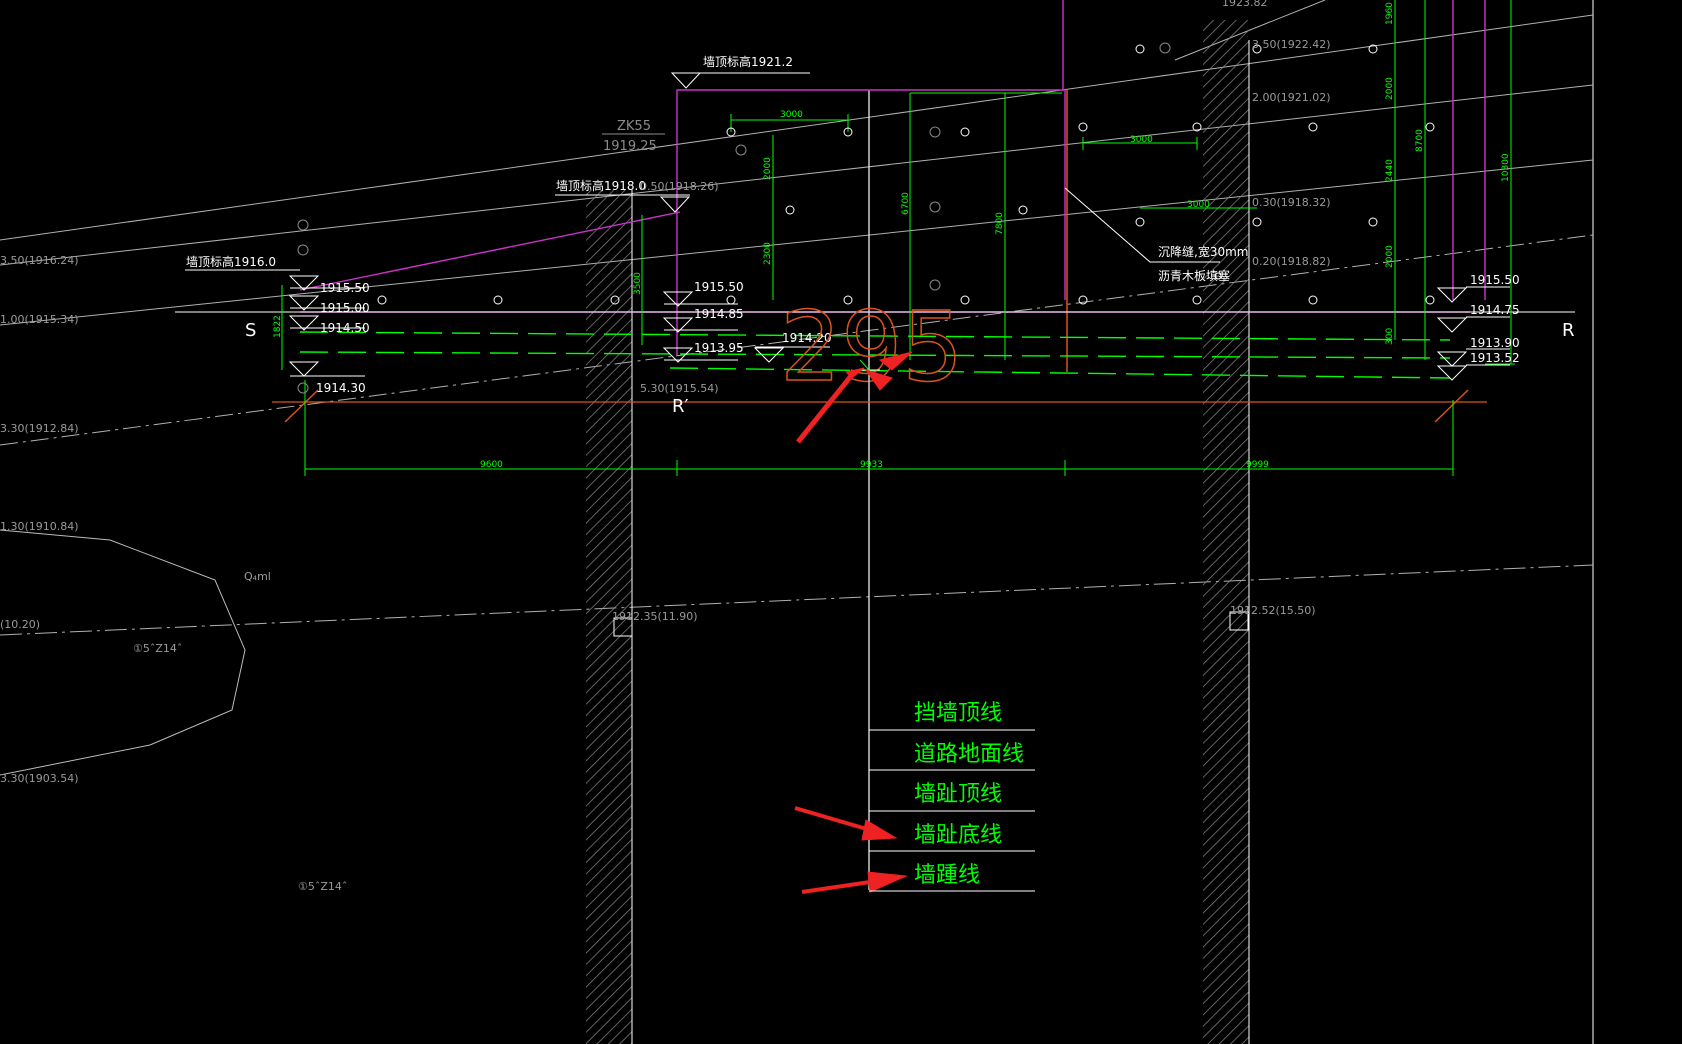 The width and height of the screenshot is (1682, 1044). Describe the element at coordinates (719, 314) in the screenshot. I see `mid-elev-2: 1914.85` at that location.